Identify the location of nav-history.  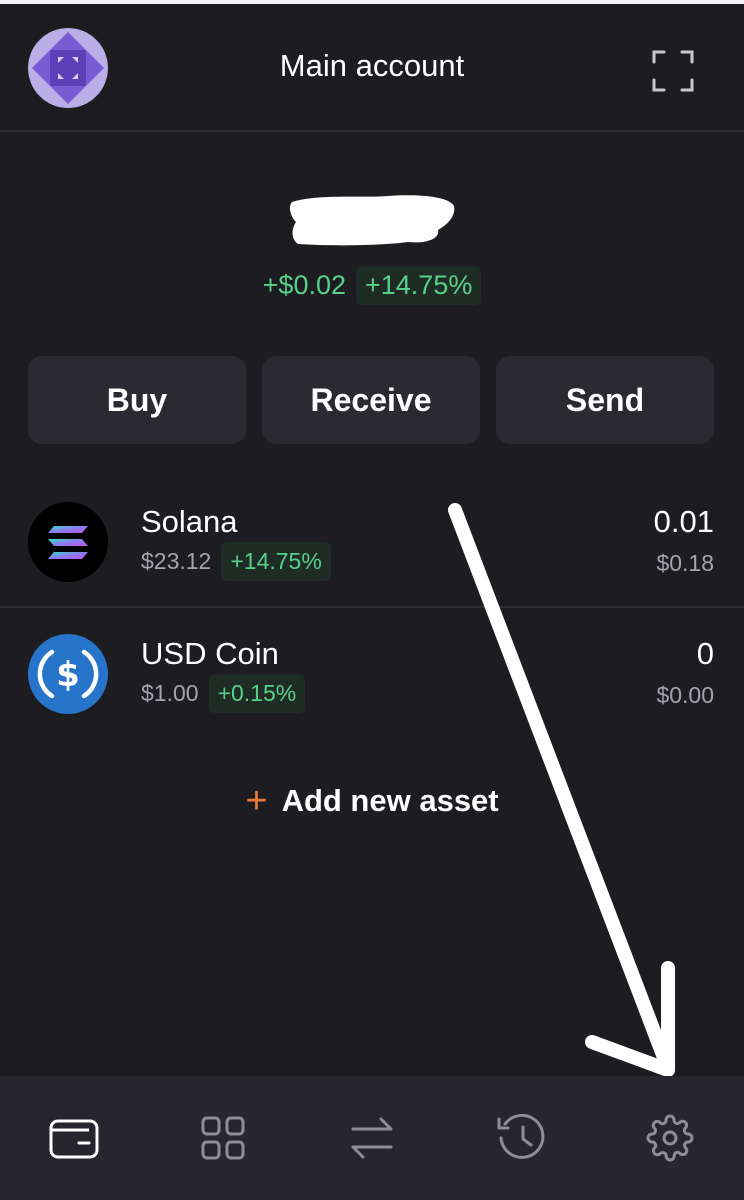
(520, 1138).